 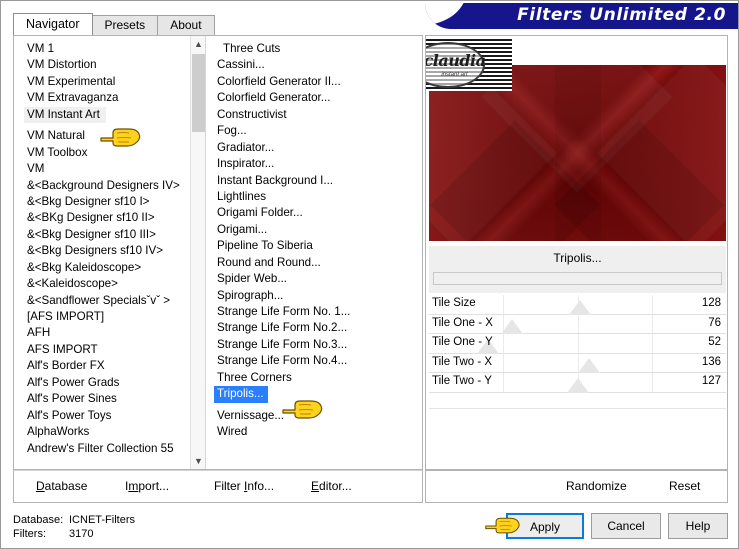 I want to click on category-list-item: &<BKg Designer sf10 II>, so click(x=114, y=218).